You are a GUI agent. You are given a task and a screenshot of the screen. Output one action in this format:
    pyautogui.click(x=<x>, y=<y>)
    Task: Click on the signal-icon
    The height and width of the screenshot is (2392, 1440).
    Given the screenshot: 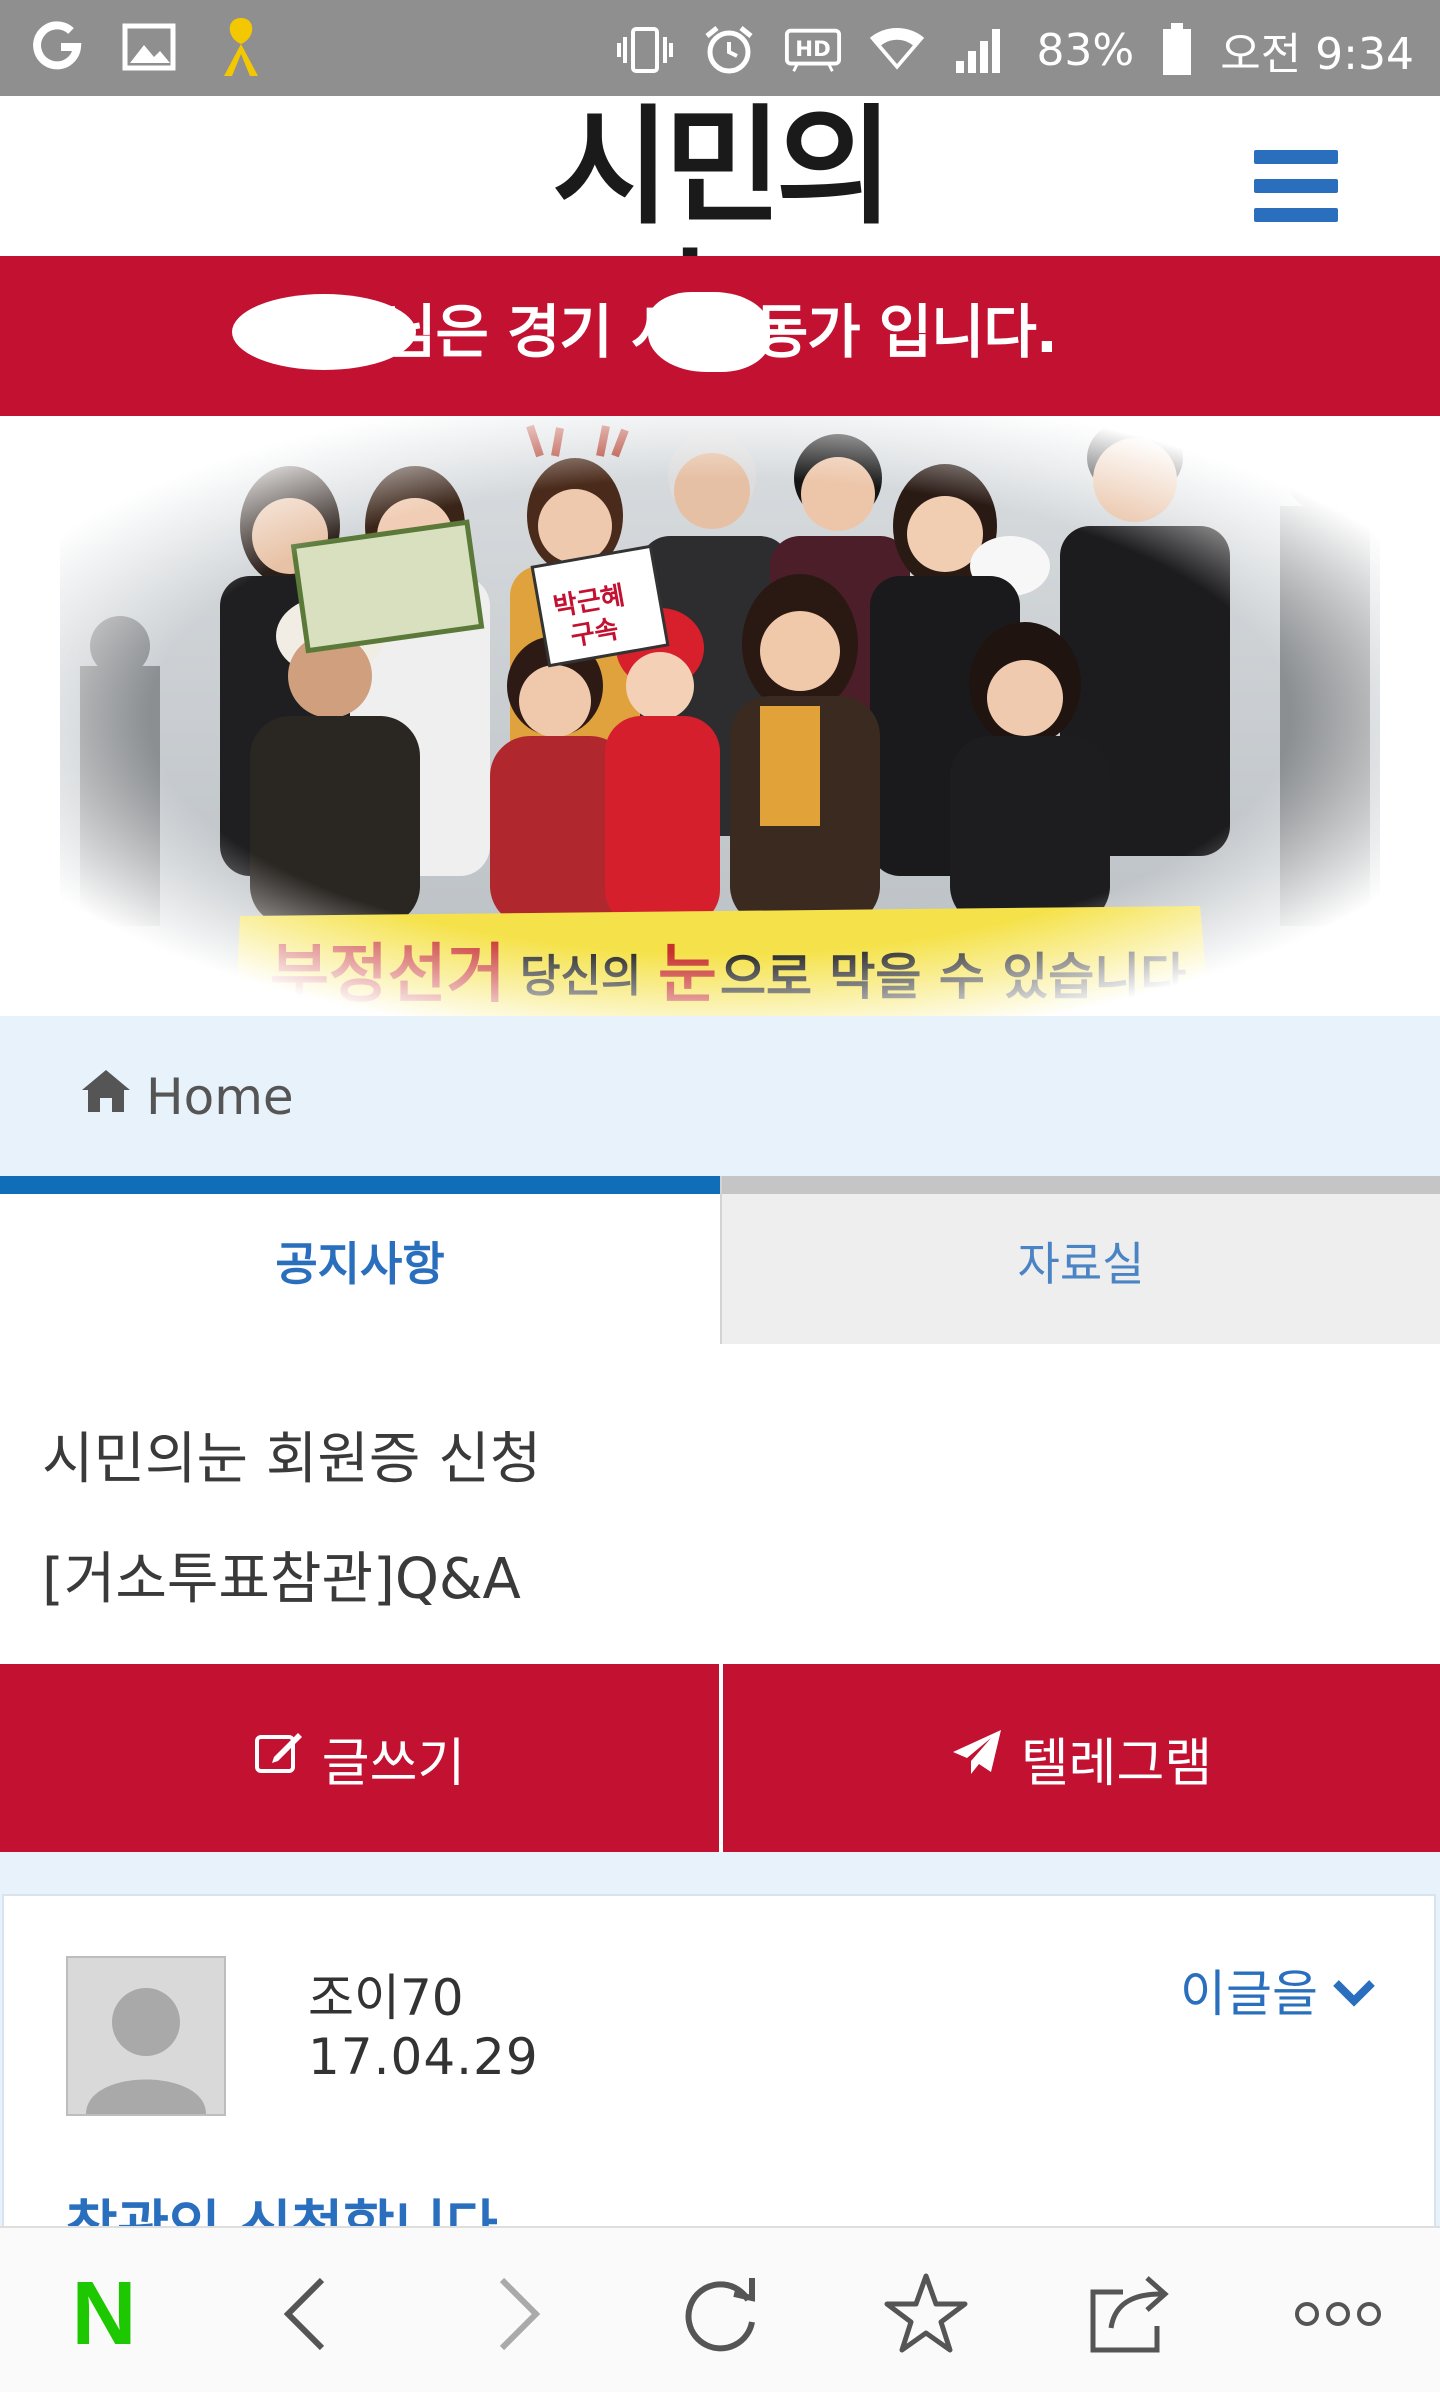 What is the action you would take?
    pyautogui.click(x=981, y=50)
    